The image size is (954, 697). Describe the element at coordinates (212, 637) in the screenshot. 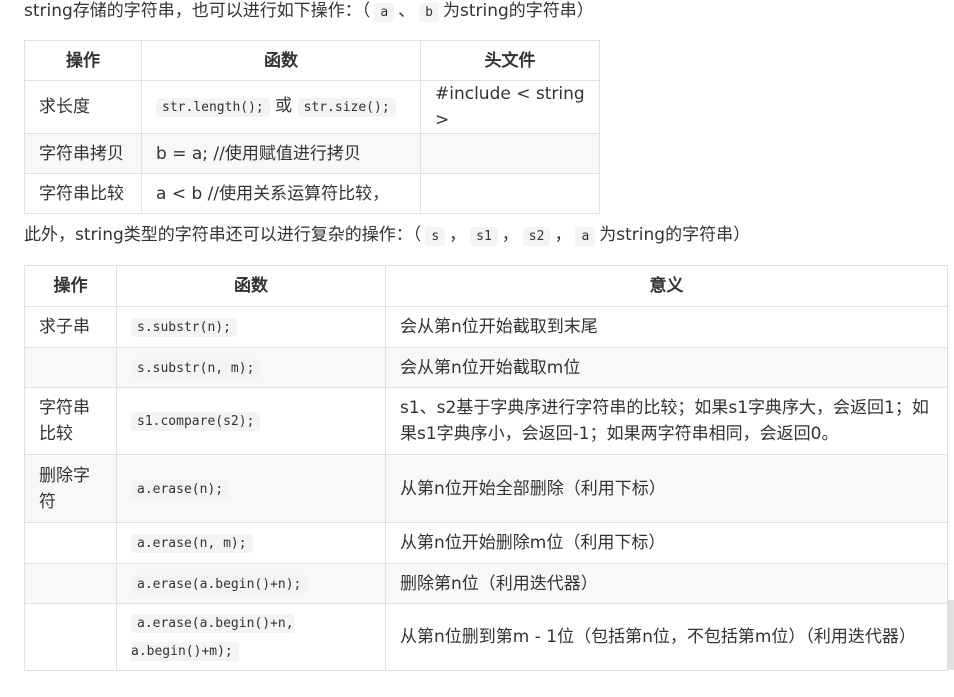

I see `inline-code: a.erase(a.begin()+n, a.begin()+m);` at that location.